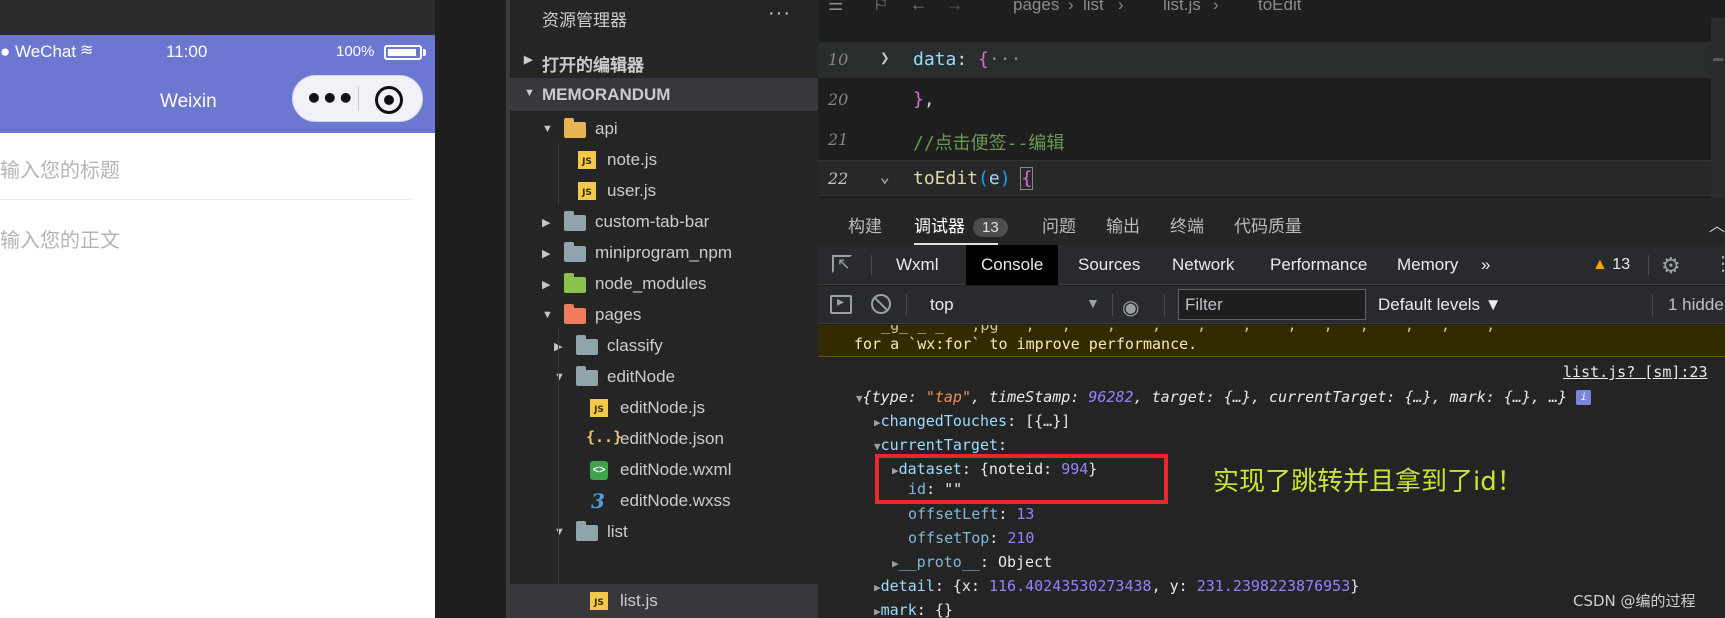 The image size is (1725, 618). I want to click on gear-icon: ⚙, so click(1671, 266).